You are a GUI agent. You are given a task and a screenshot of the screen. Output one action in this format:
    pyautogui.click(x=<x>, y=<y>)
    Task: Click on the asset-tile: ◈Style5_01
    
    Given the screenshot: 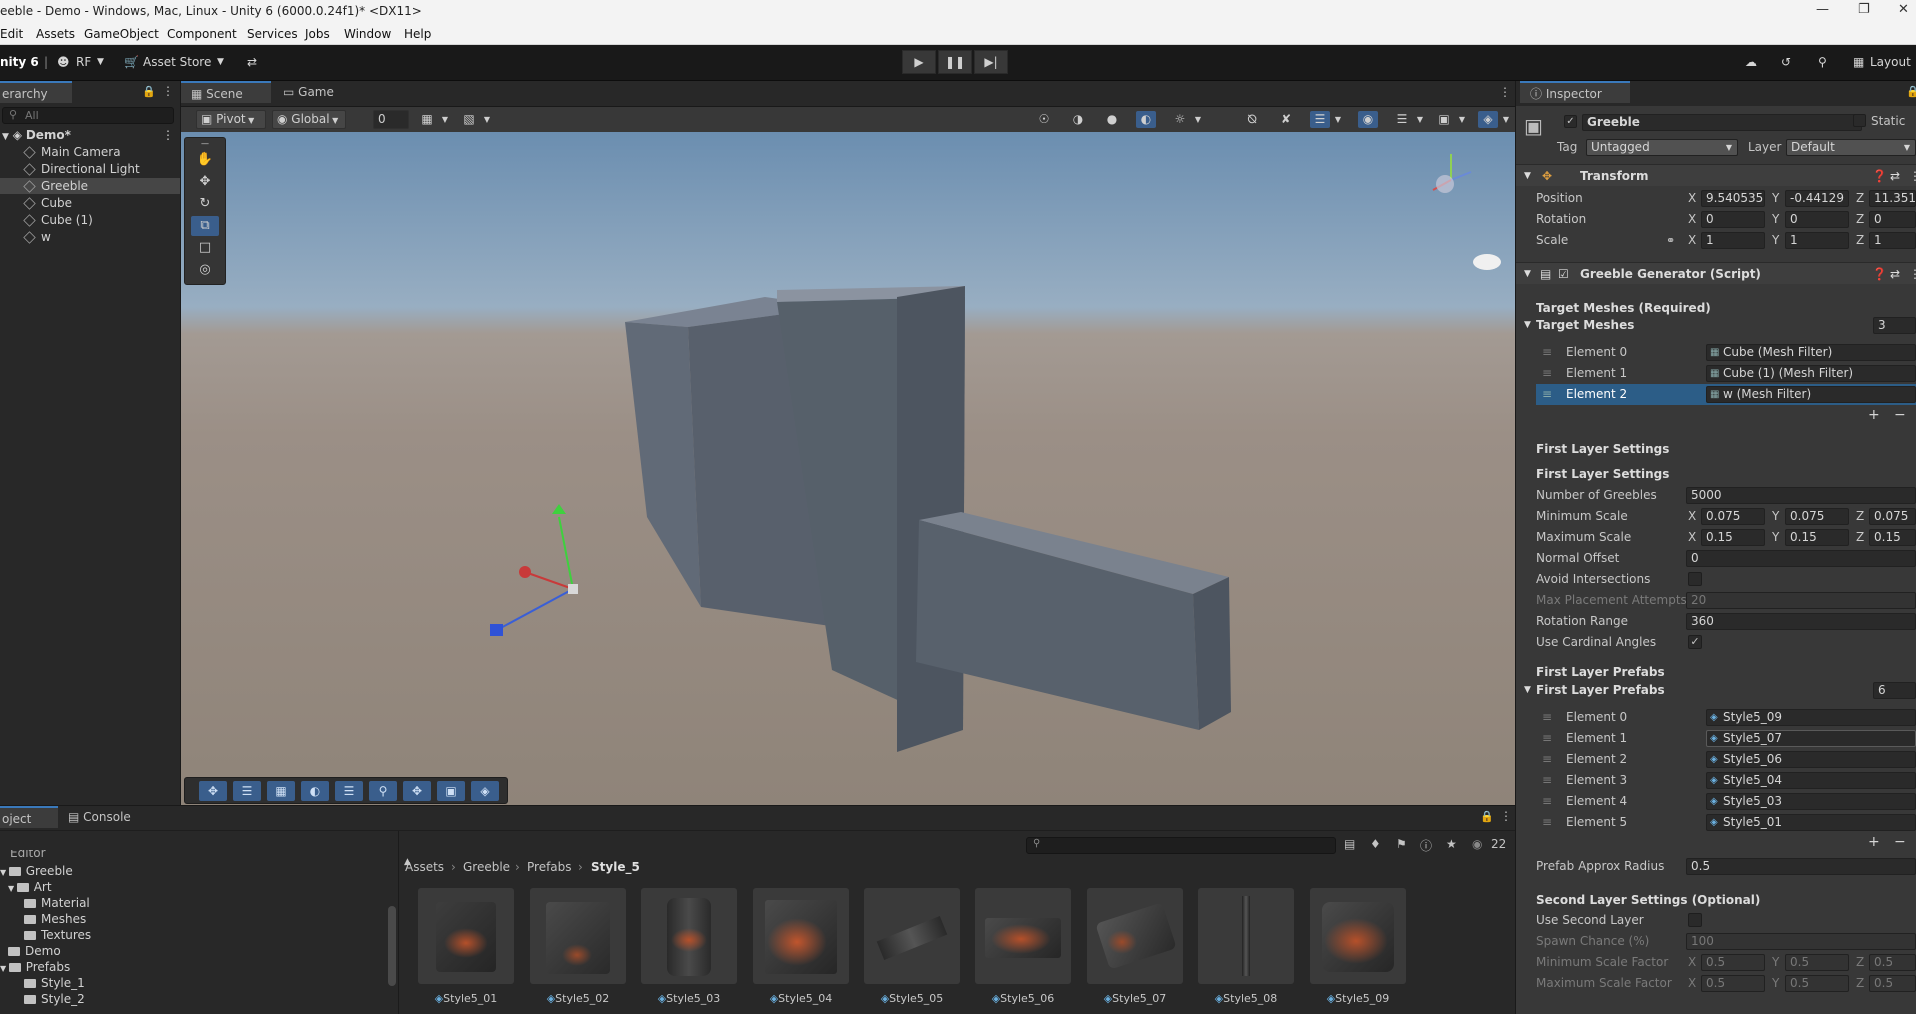 What is the action you would take?
    pyautogui.click(x=466, y=946)
    